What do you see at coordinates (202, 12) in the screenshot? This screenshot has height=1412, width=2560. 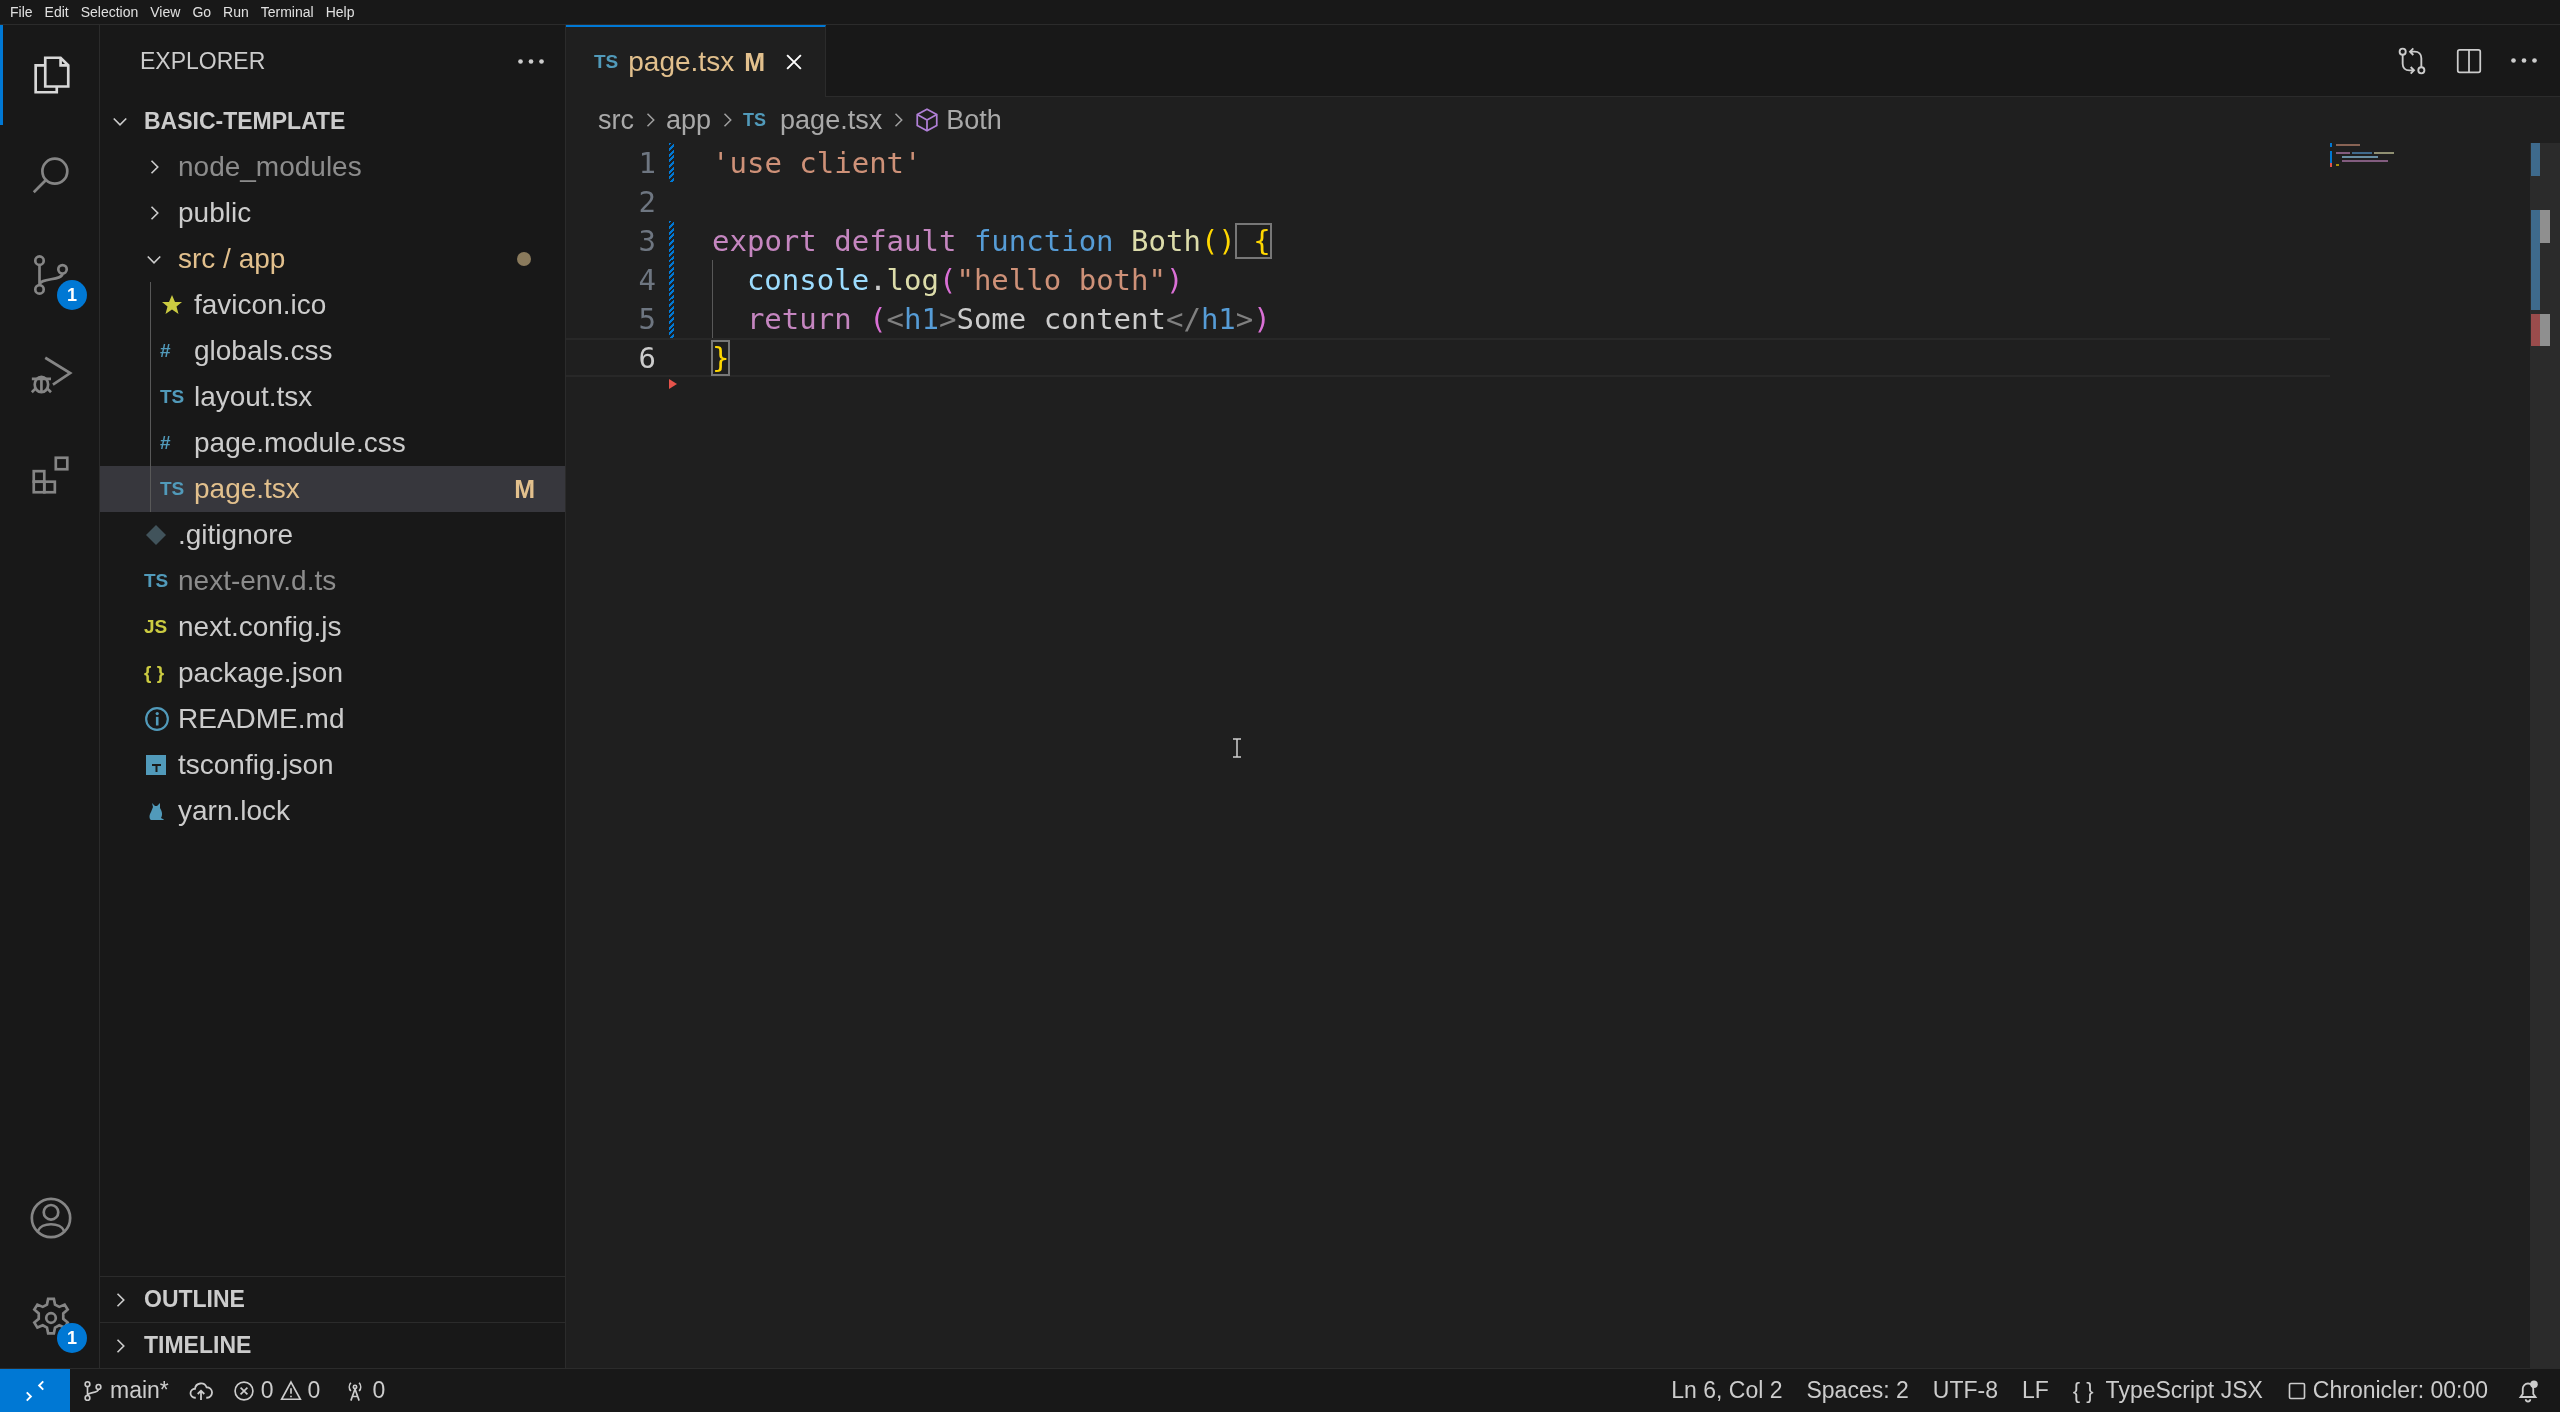 I see `menu-bar-entry: Go` at bounding box center [202, 12].